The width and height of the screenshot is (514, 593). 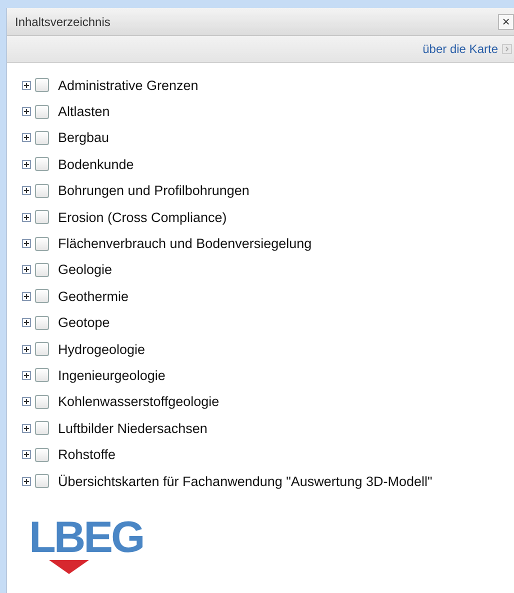 I want to click on layer-label: Bodenkunde, so click(x=96, y=164).